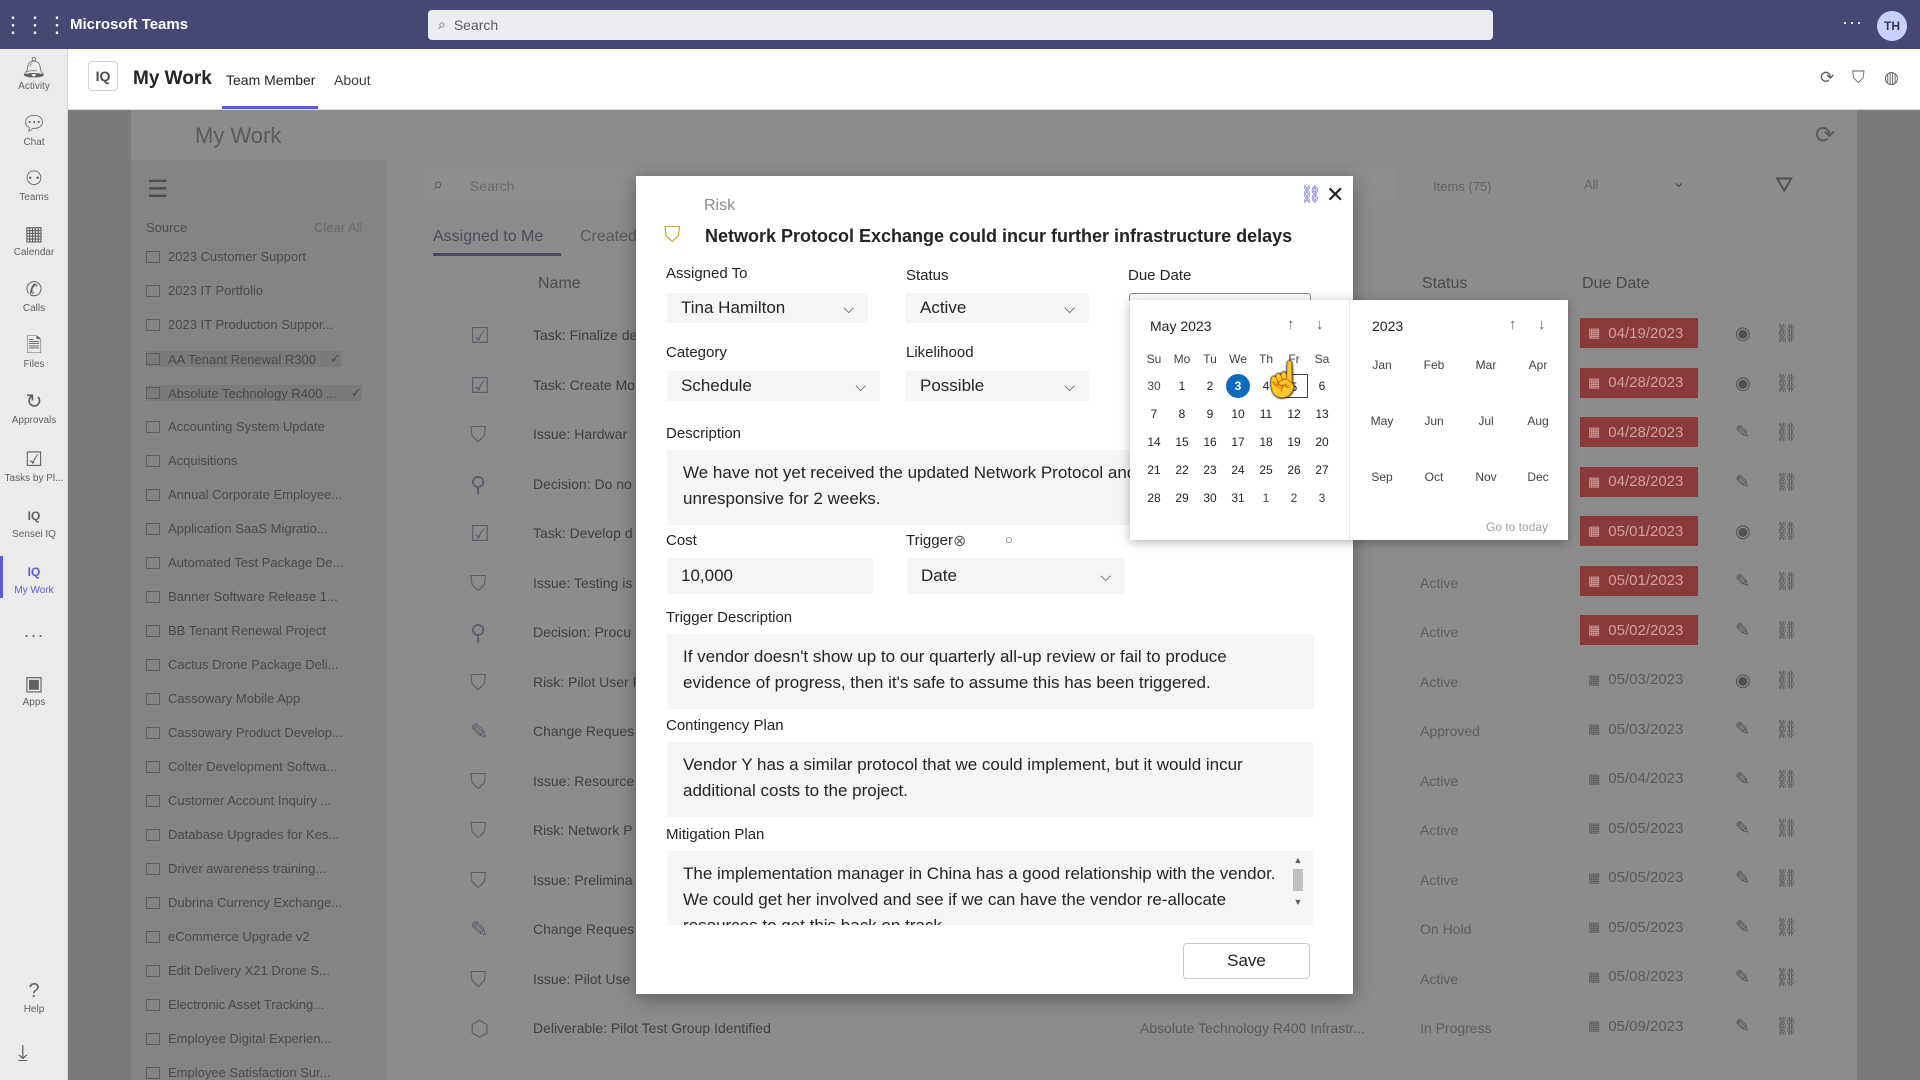 The image size is (1920, 1080). What do you see at coordinates (1639, 630) in the screenshot?
I see `item-due-date: ▦ 05/02/2023` at bounding box center [1639, 630].